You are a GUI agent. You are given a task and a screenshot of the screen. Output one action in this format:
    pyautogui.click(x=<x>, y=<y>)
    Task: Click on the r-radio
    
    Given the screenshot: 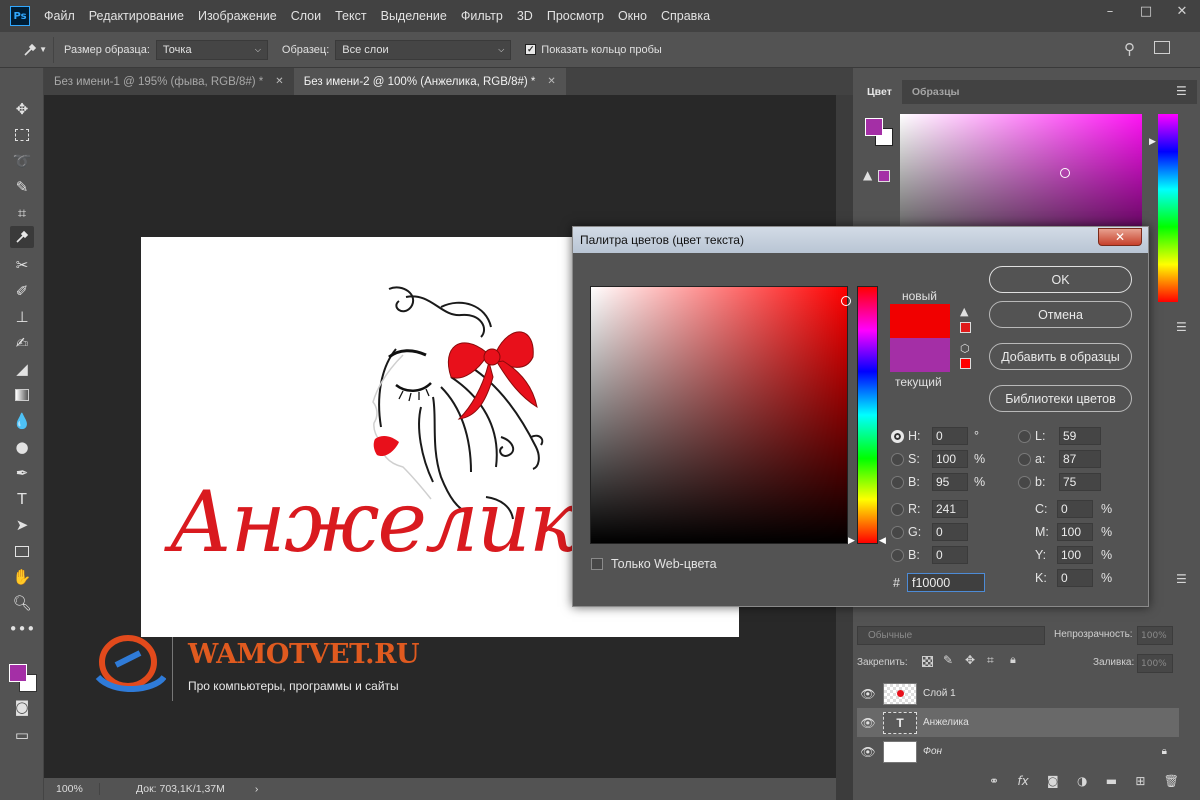 What is the action you would take?
    pyautogui.click(x=897, y=509)
    